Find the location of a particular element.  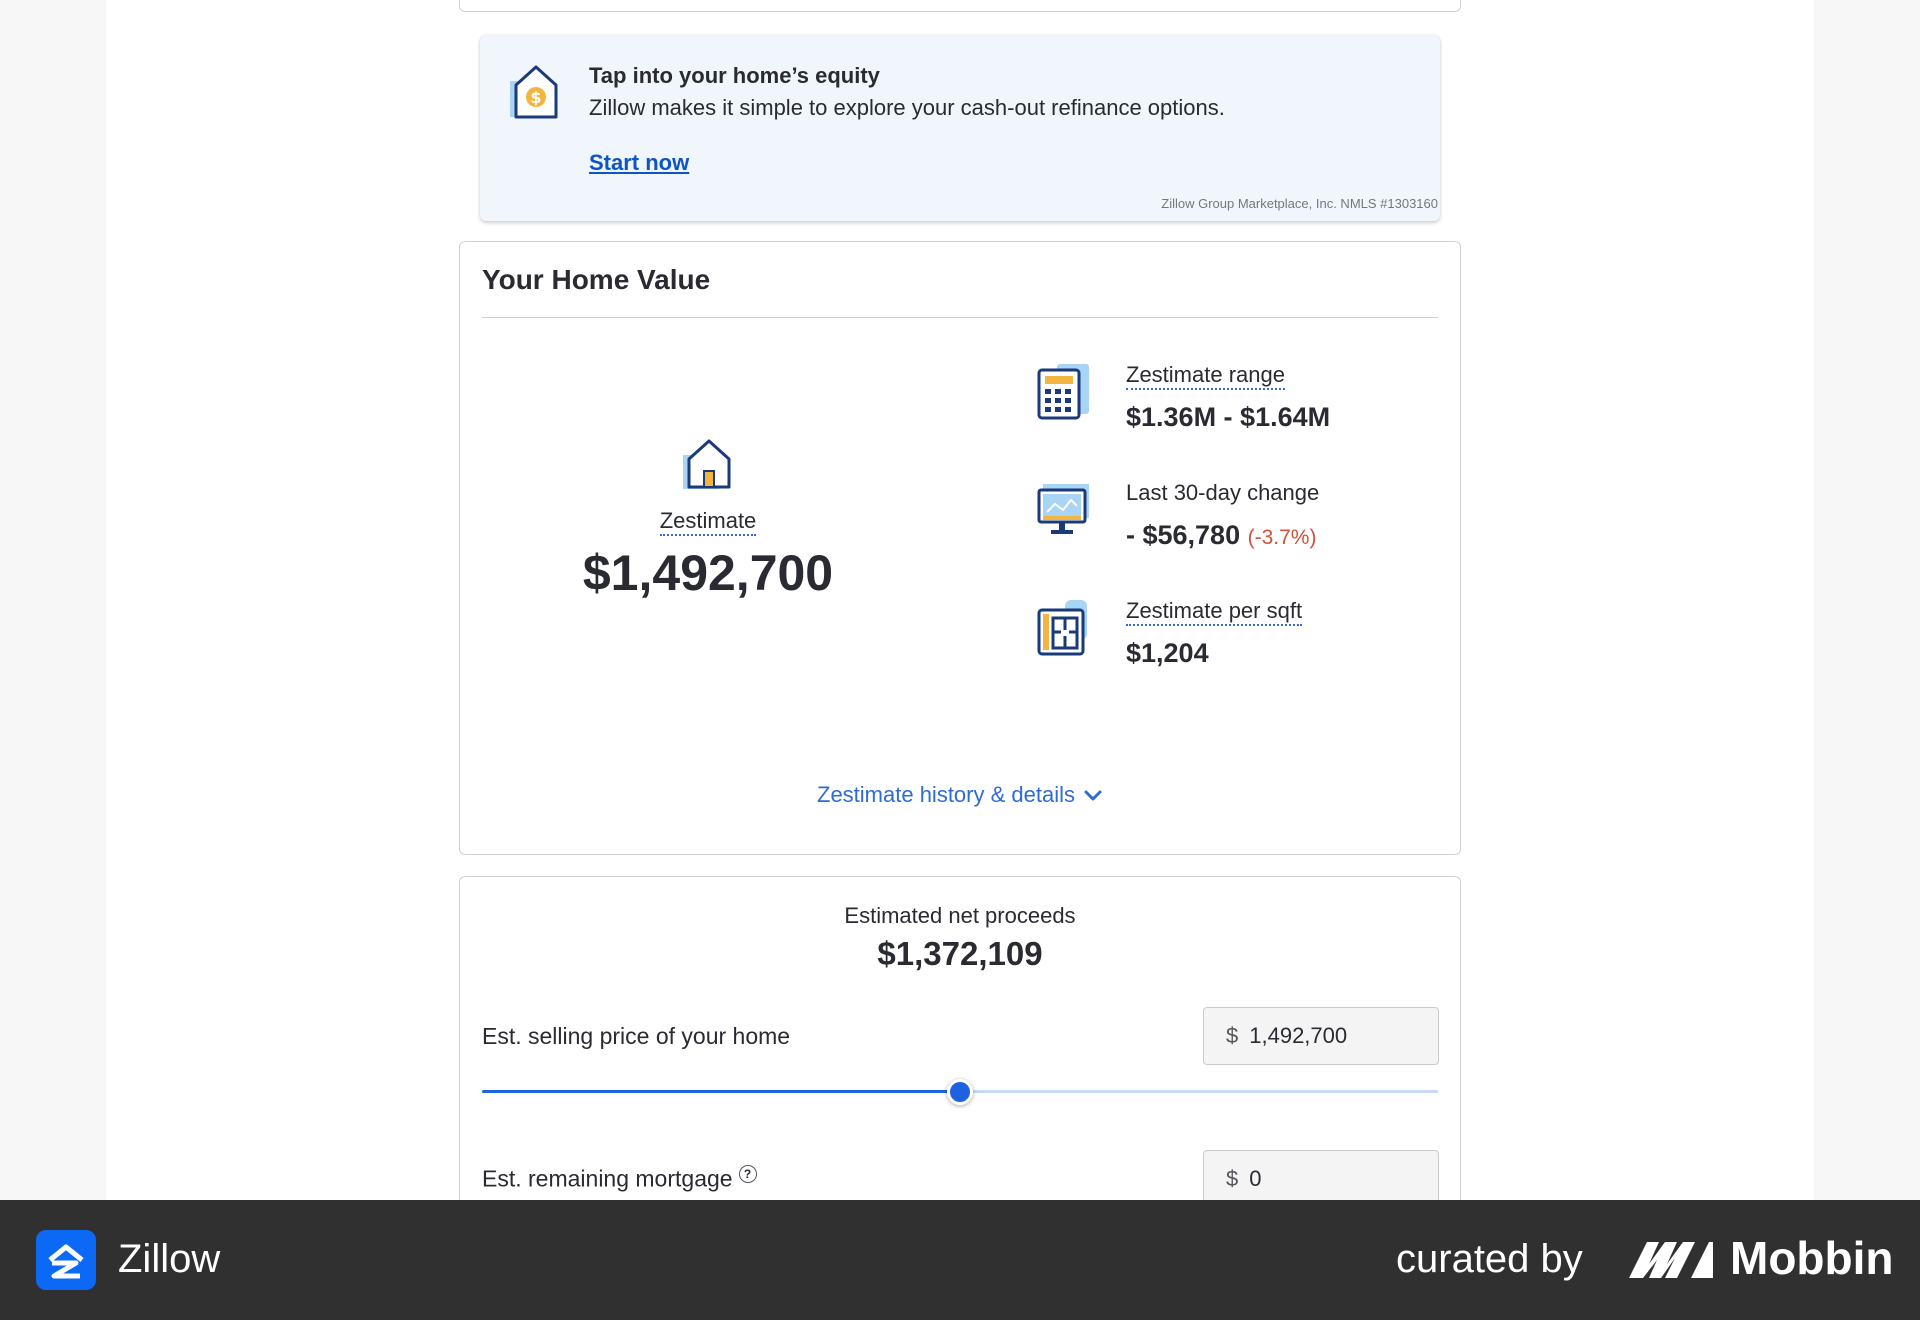

slider-fill is located at coordinates (721, 1091).